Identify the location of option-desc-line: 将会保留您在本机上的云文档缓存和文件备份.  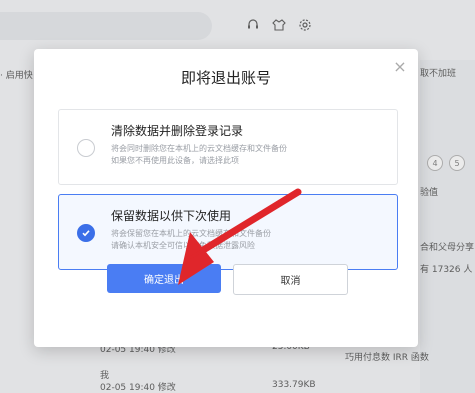
(191, 233).